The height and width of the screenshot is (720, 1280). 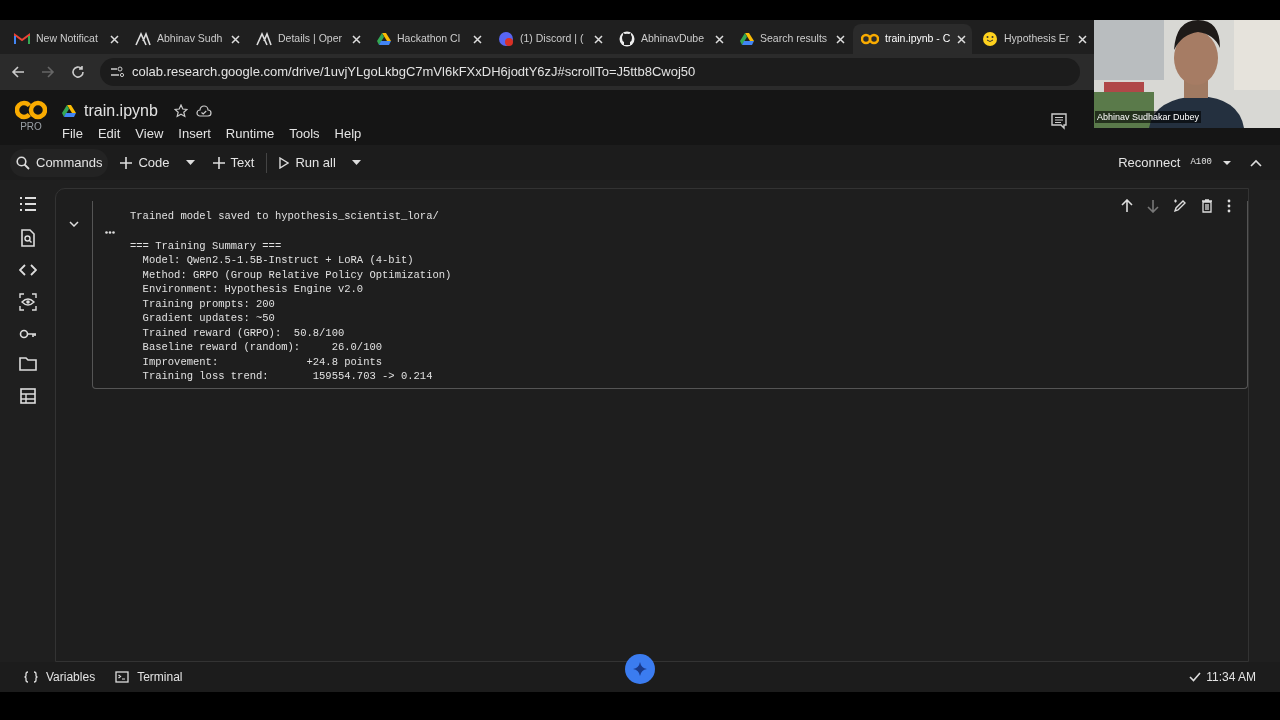 What do you see at coordinates (48, 72) in the screenshot?
I see `forward-icon` at bounding box center [48, 72].